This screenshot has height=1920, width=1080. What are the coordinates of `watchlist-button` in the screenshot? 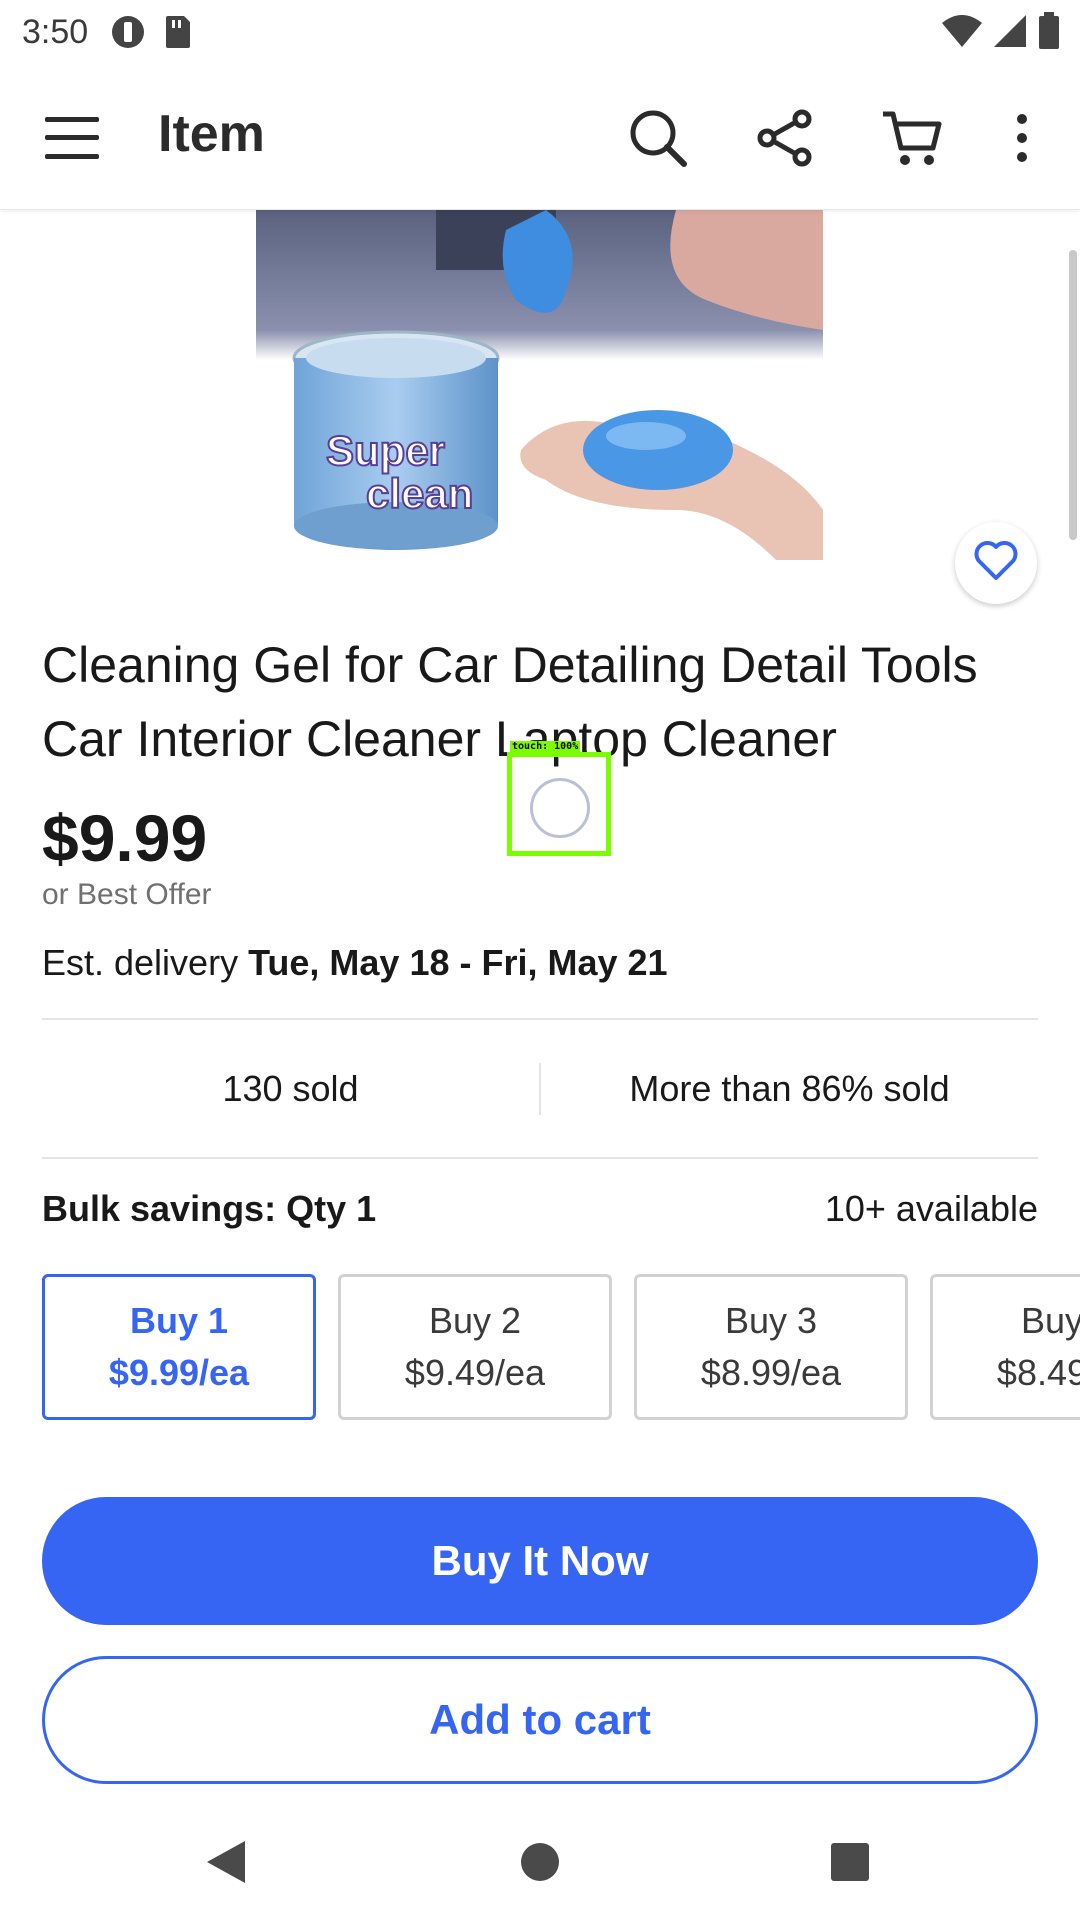 It's located at (996, 563).